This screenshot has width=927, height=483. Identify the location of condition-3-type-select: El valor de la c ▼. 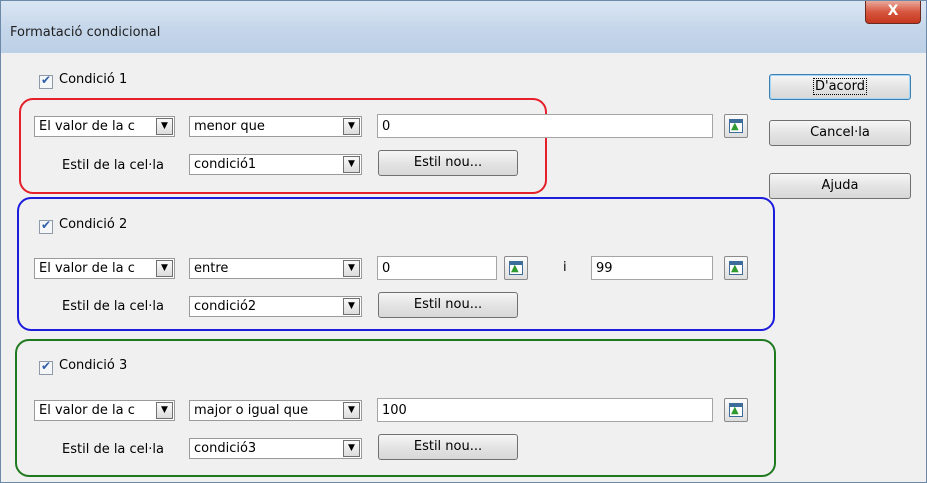
(104, 410).